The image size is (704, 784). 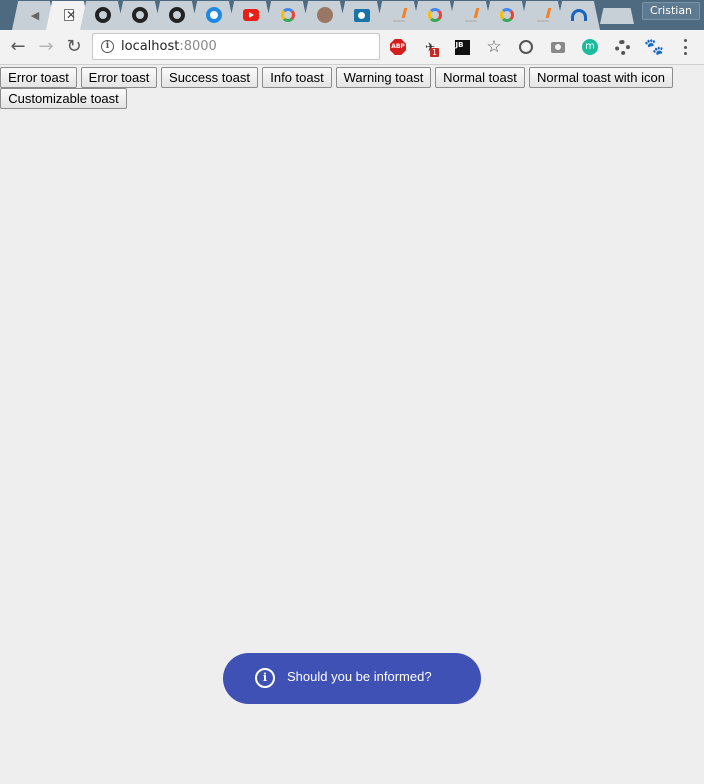 I want to click on forward-icon: →, so click(x=46, y=48).